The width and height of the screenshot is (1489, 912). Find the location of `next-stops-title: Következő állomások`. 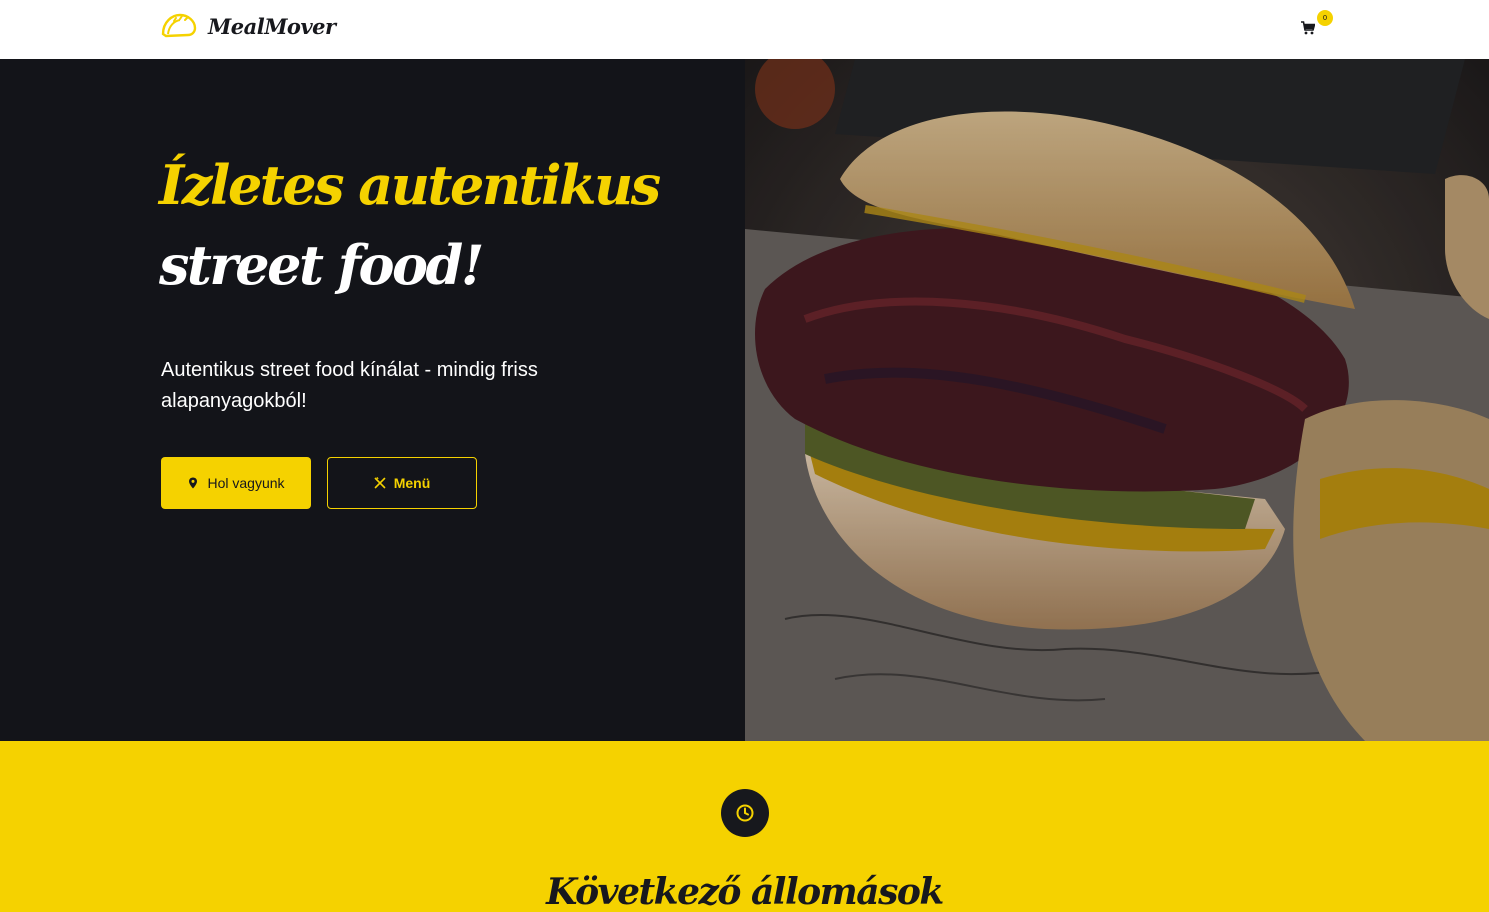

next-stops-title: Következő állomások is located at coordinates (745, 891).